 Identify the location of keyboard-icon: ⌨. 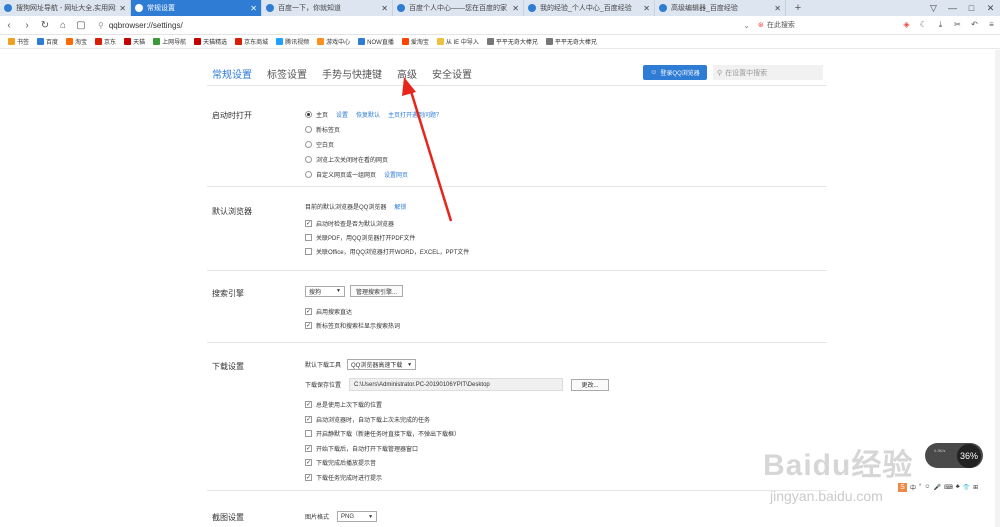
(948, 487).